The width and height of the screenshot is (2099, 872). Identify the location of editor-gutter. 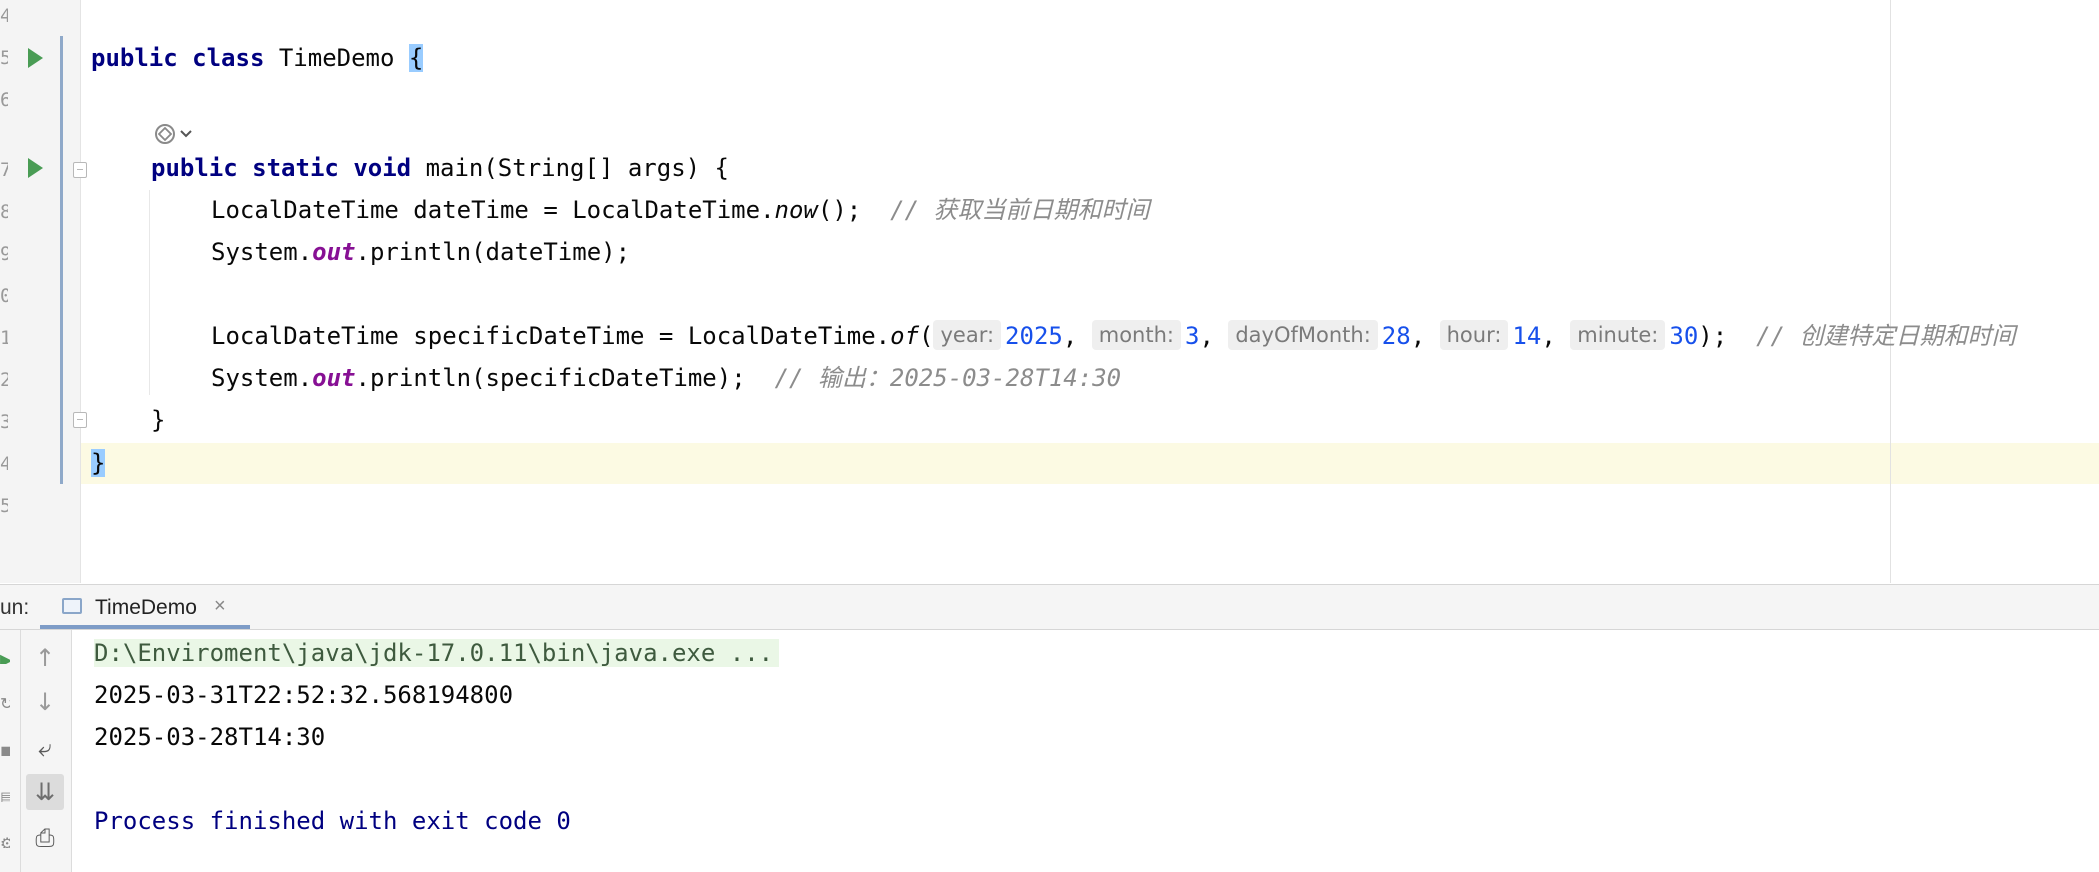
(40, 291).